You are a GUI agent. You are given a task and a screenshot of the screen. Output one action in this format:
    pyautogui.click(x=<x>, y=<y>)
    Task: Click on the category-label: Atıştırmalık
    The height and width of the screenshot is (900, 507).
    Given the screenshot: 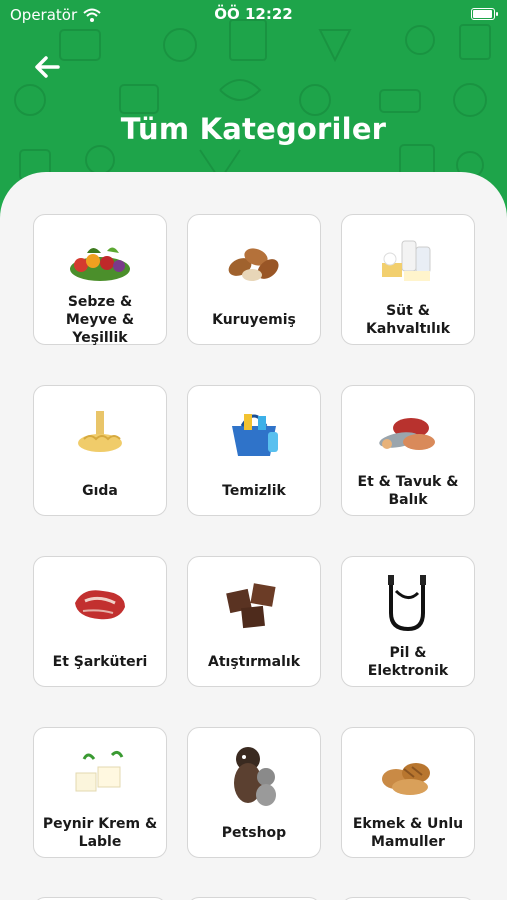 What is the action you would take?
    pyautogui.click(x=254, y=661)
    